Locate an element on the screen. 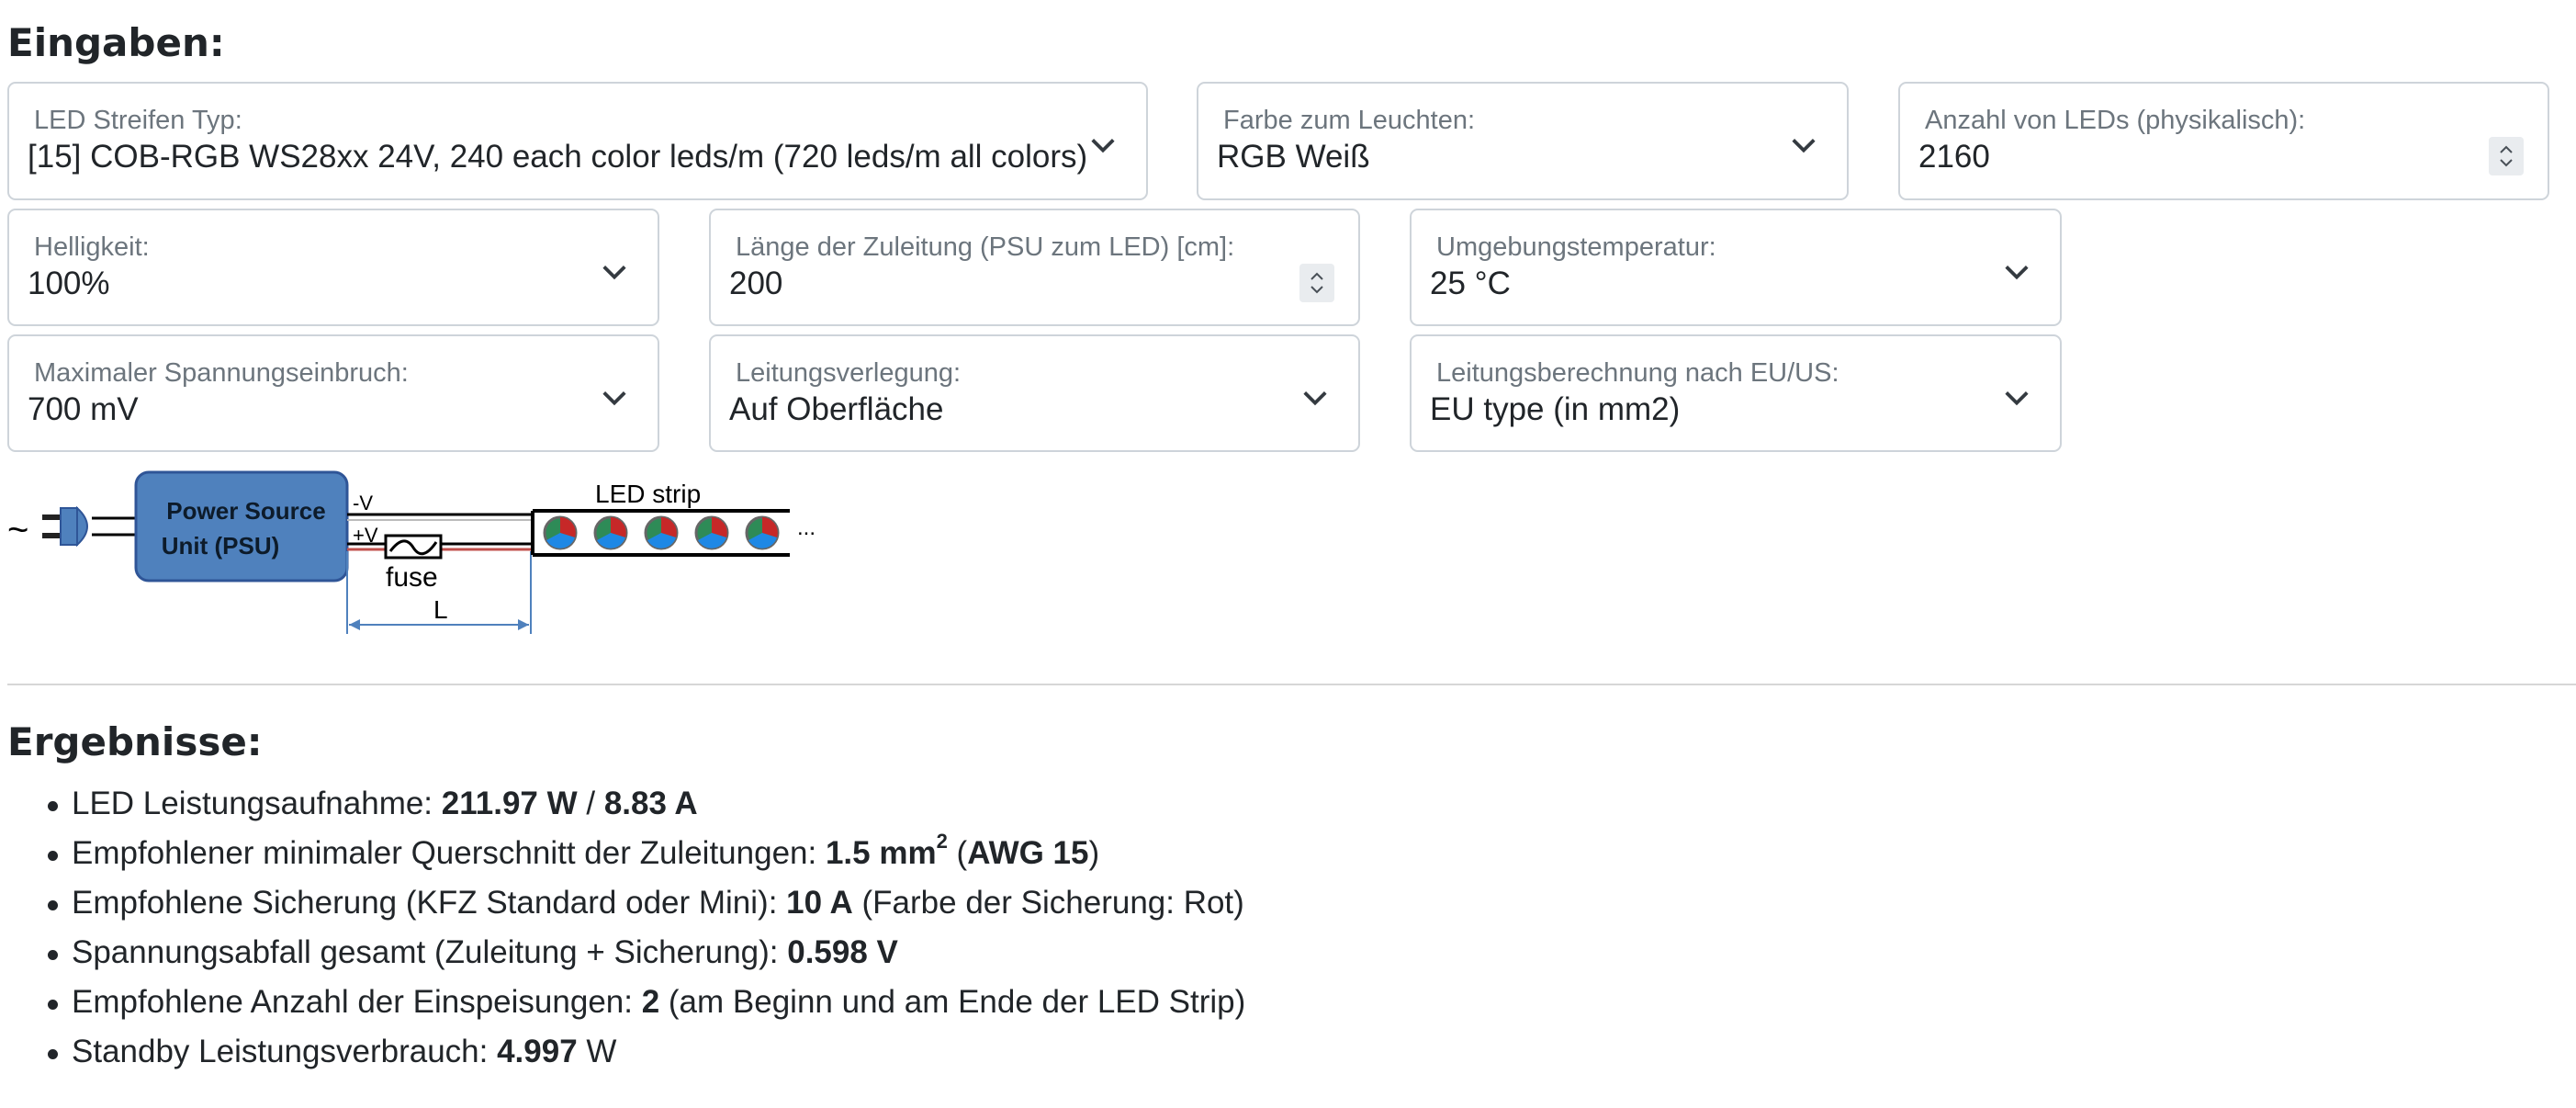 This screenshot has height=1108, width=2576. routing-value: Auf Oberfläche is located at coordinates (836, 409).